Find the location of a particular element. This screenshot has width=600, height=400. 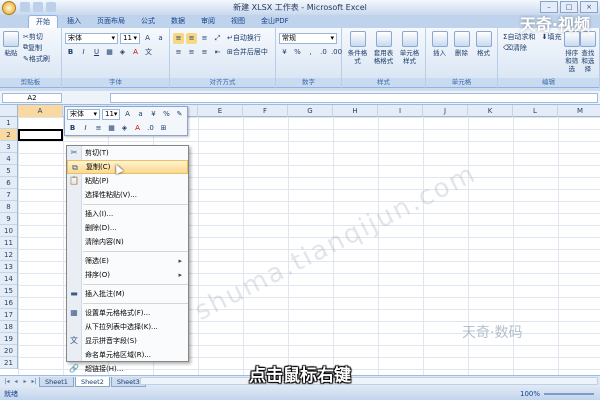

row-header: 10 is located at coordinates (8, 231).